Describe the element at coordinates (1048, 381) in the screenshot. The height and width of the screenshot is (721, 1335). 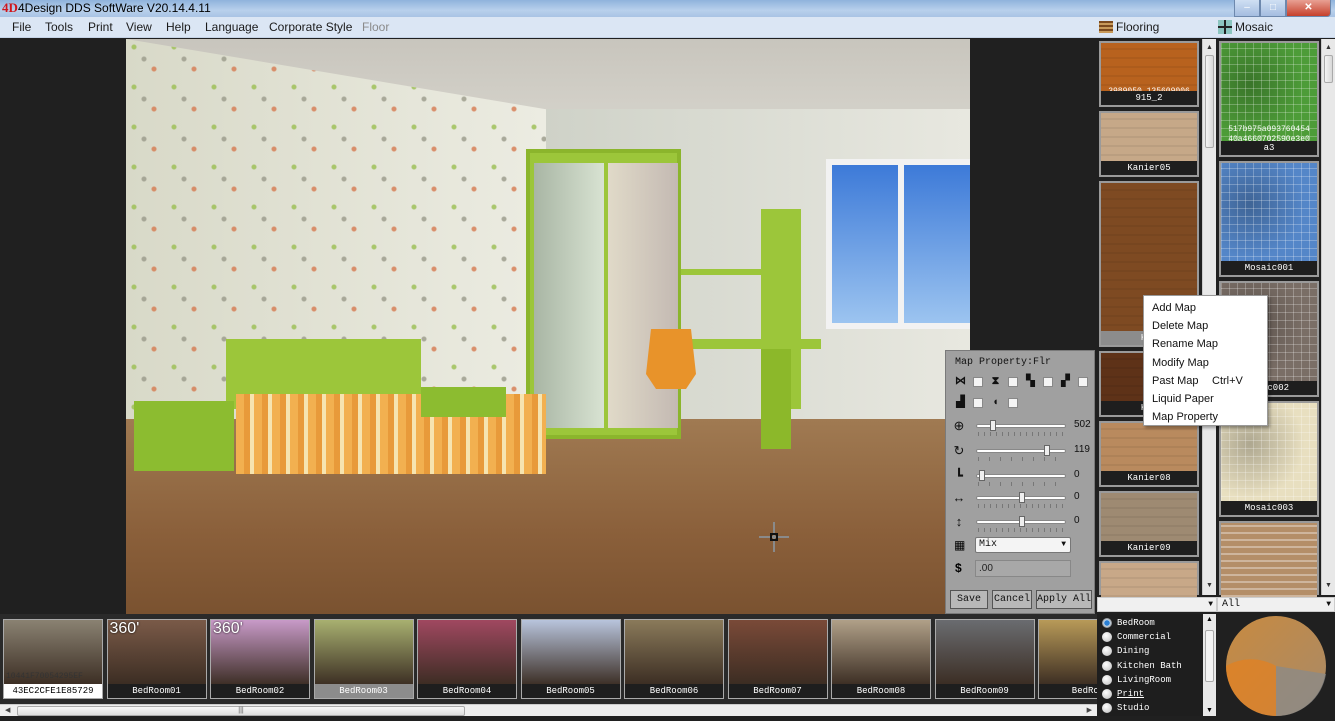
I see `tile-layout-a-checkbox` at that location.